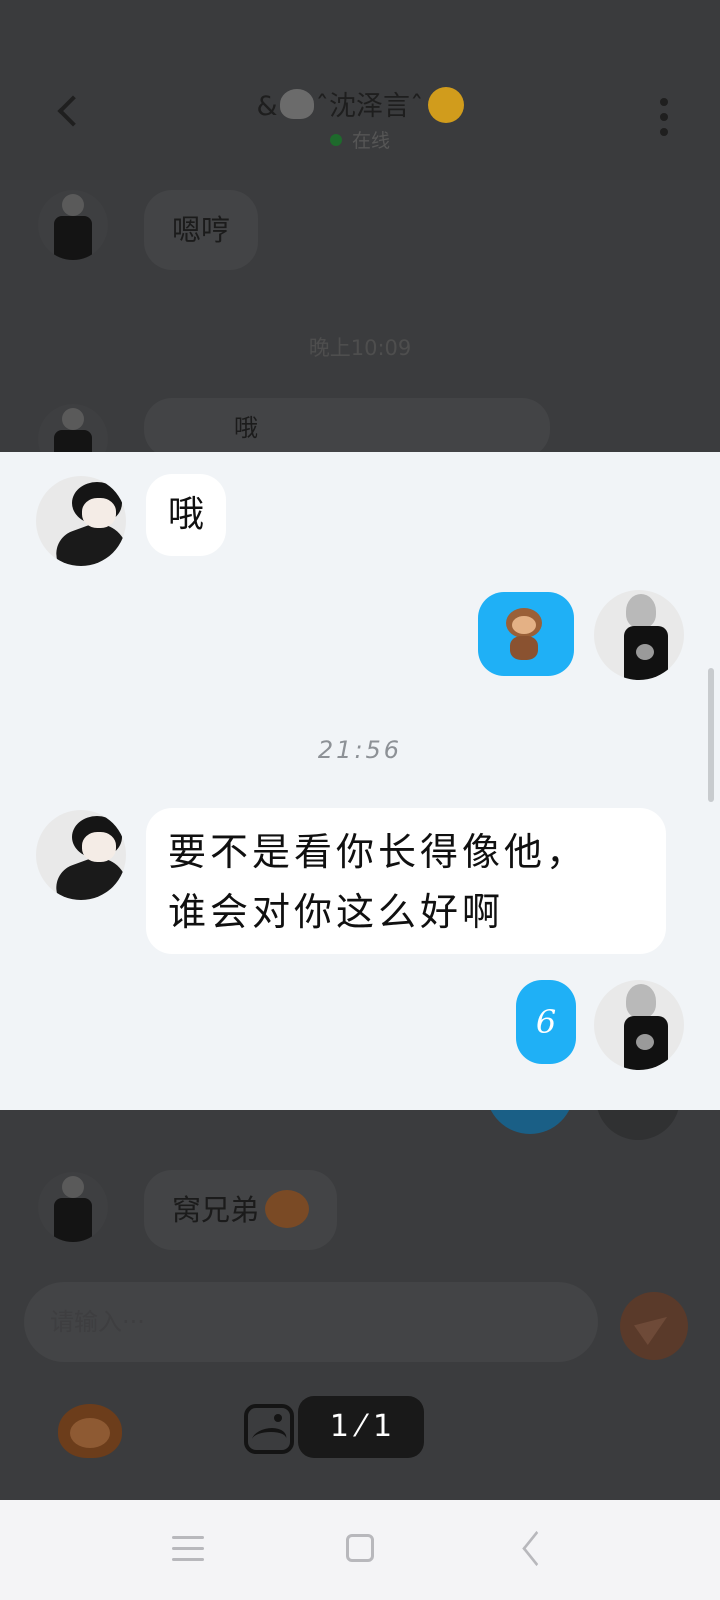  I want to click on tongue-emoji-icon, so click(445, 105).